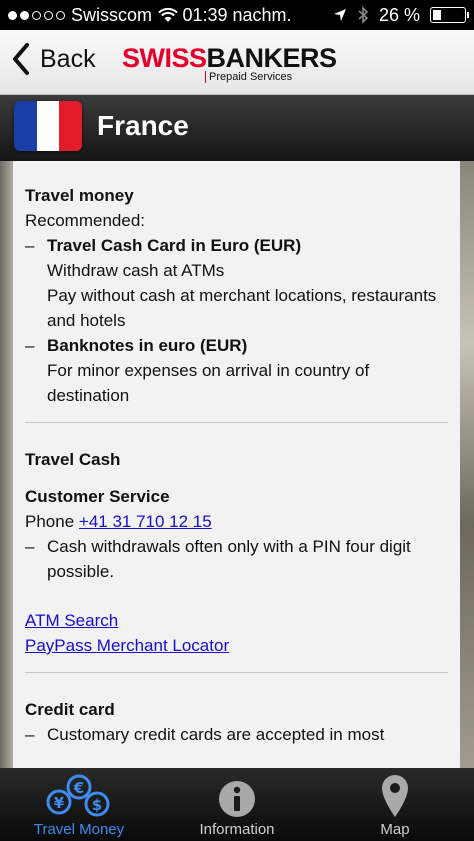  What do you see at coordinates (112, 14) in the screenshot?
I see `carrier-name: Swisscom` at bounding box center [112, 14].